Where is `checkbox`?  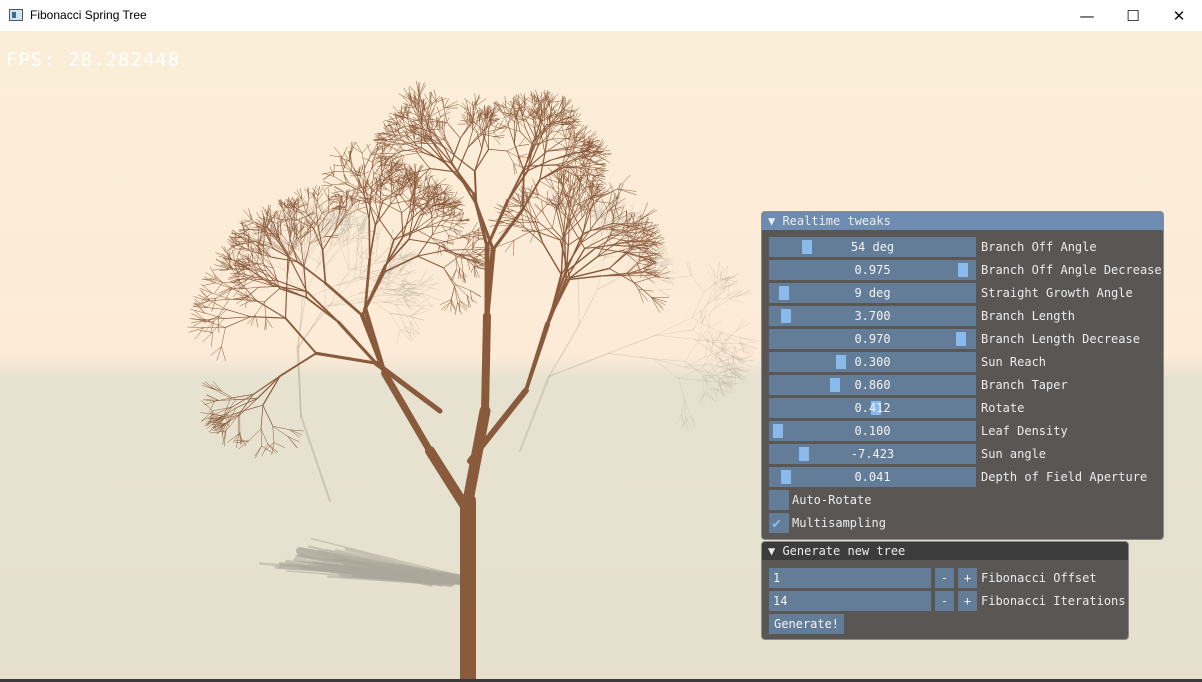 checkbox is located at coordinates (779, 500).